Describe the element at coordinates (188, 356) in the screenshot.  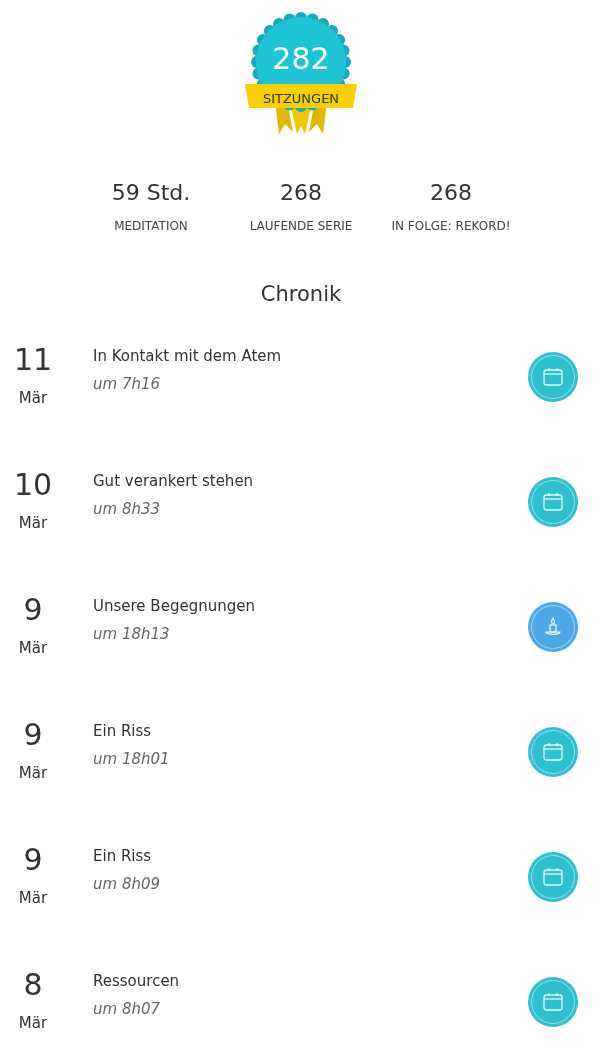
I see `entry-title: In Kontakt mit dem Atem` at that location.